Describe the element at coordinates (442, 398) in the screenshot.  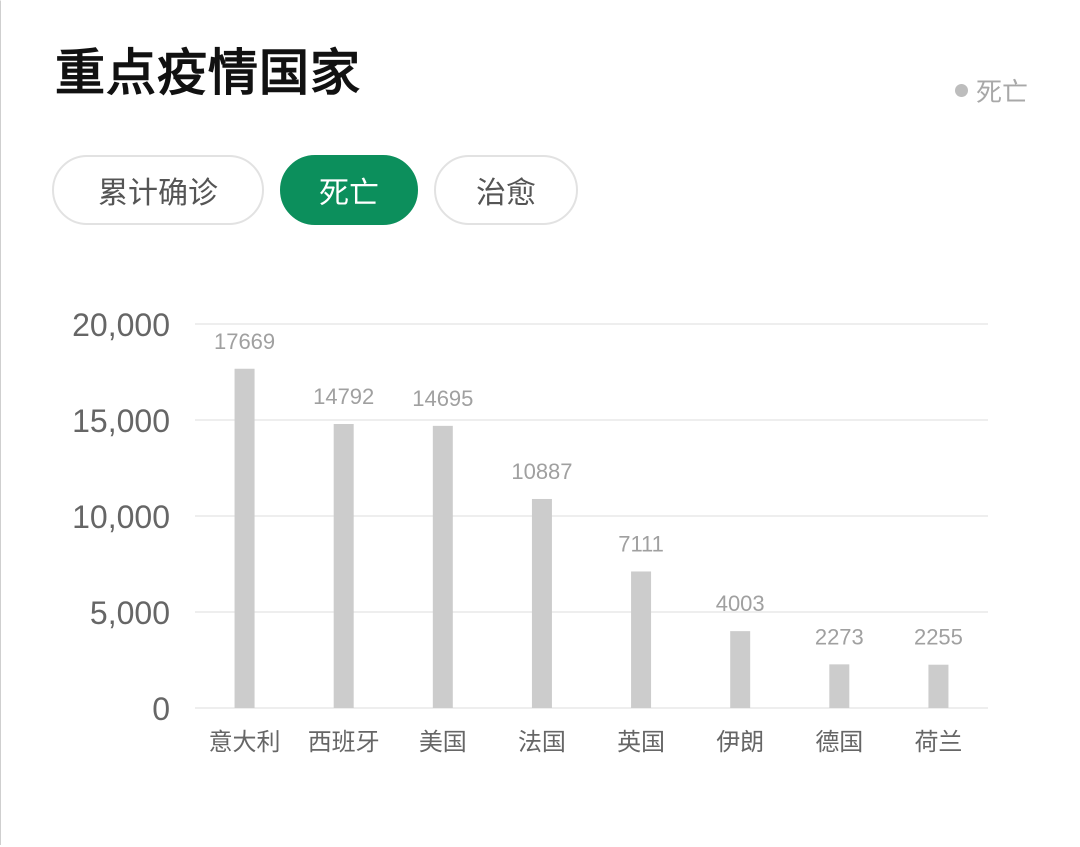
I see `bar-value-label: 14695` at that location.